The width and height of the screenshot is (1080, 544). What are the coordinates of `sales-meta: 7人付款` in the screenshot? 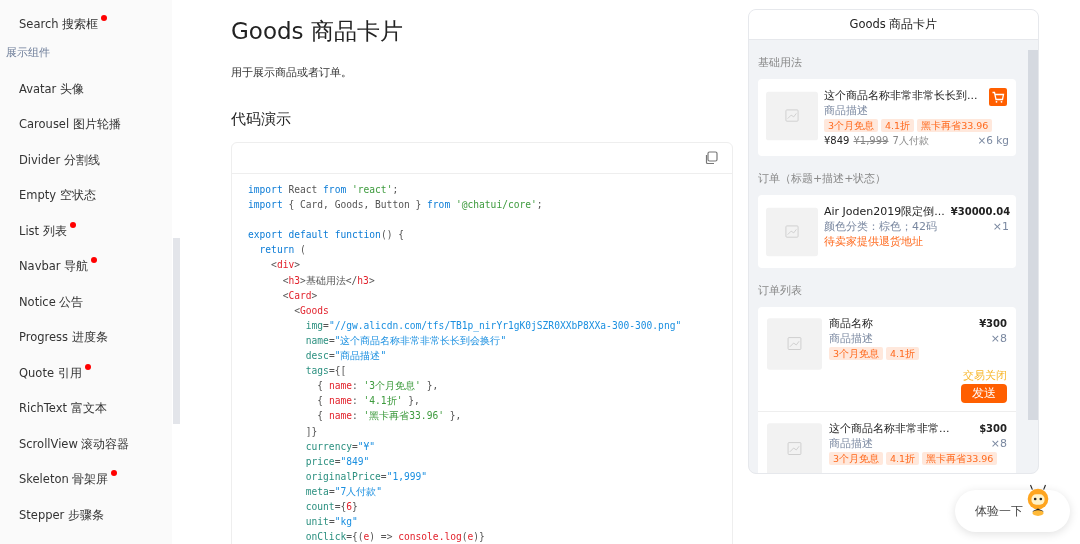 It's located at (910, 141).